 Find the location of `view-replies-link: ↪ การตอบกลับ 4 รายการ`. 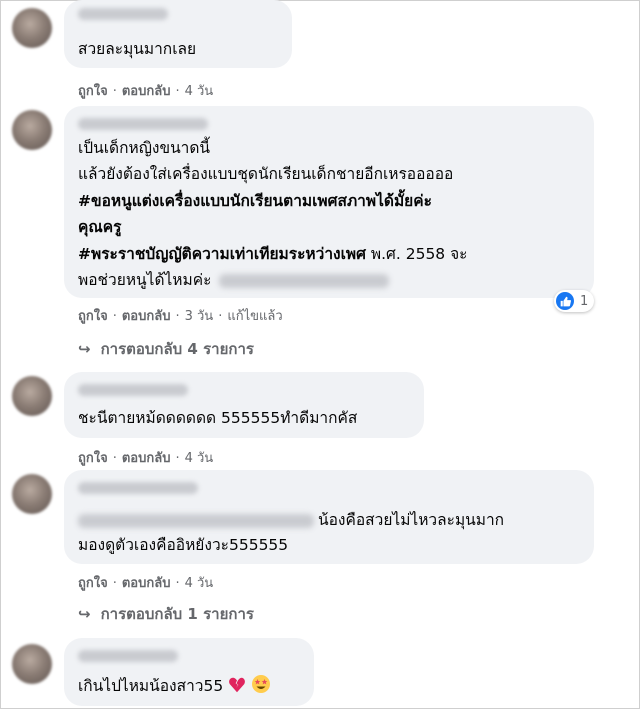

view-replies-link: ↪ การตอบกลับ 4 รายการ is located at coordinates (166, 349).